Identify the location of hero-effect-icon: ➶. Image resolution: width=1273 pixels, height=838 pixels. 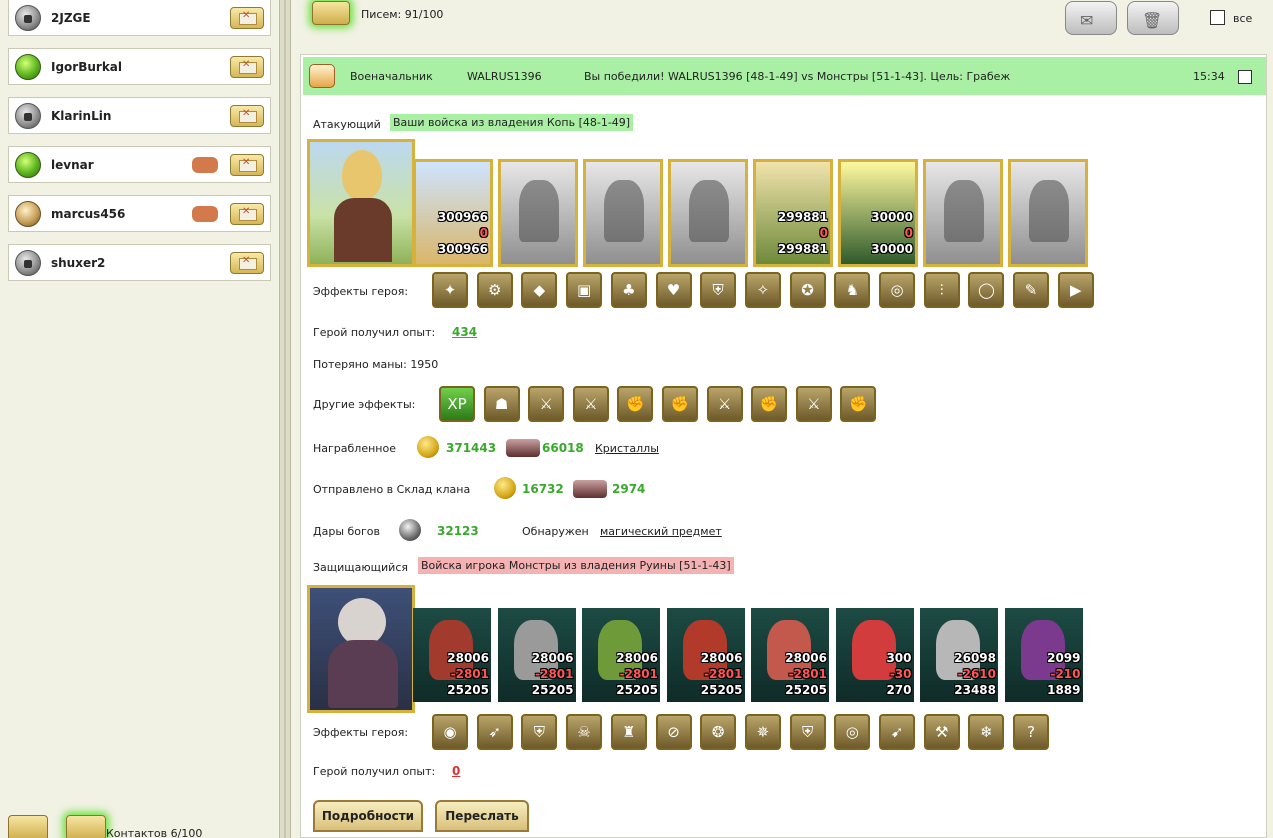
(494, 732).